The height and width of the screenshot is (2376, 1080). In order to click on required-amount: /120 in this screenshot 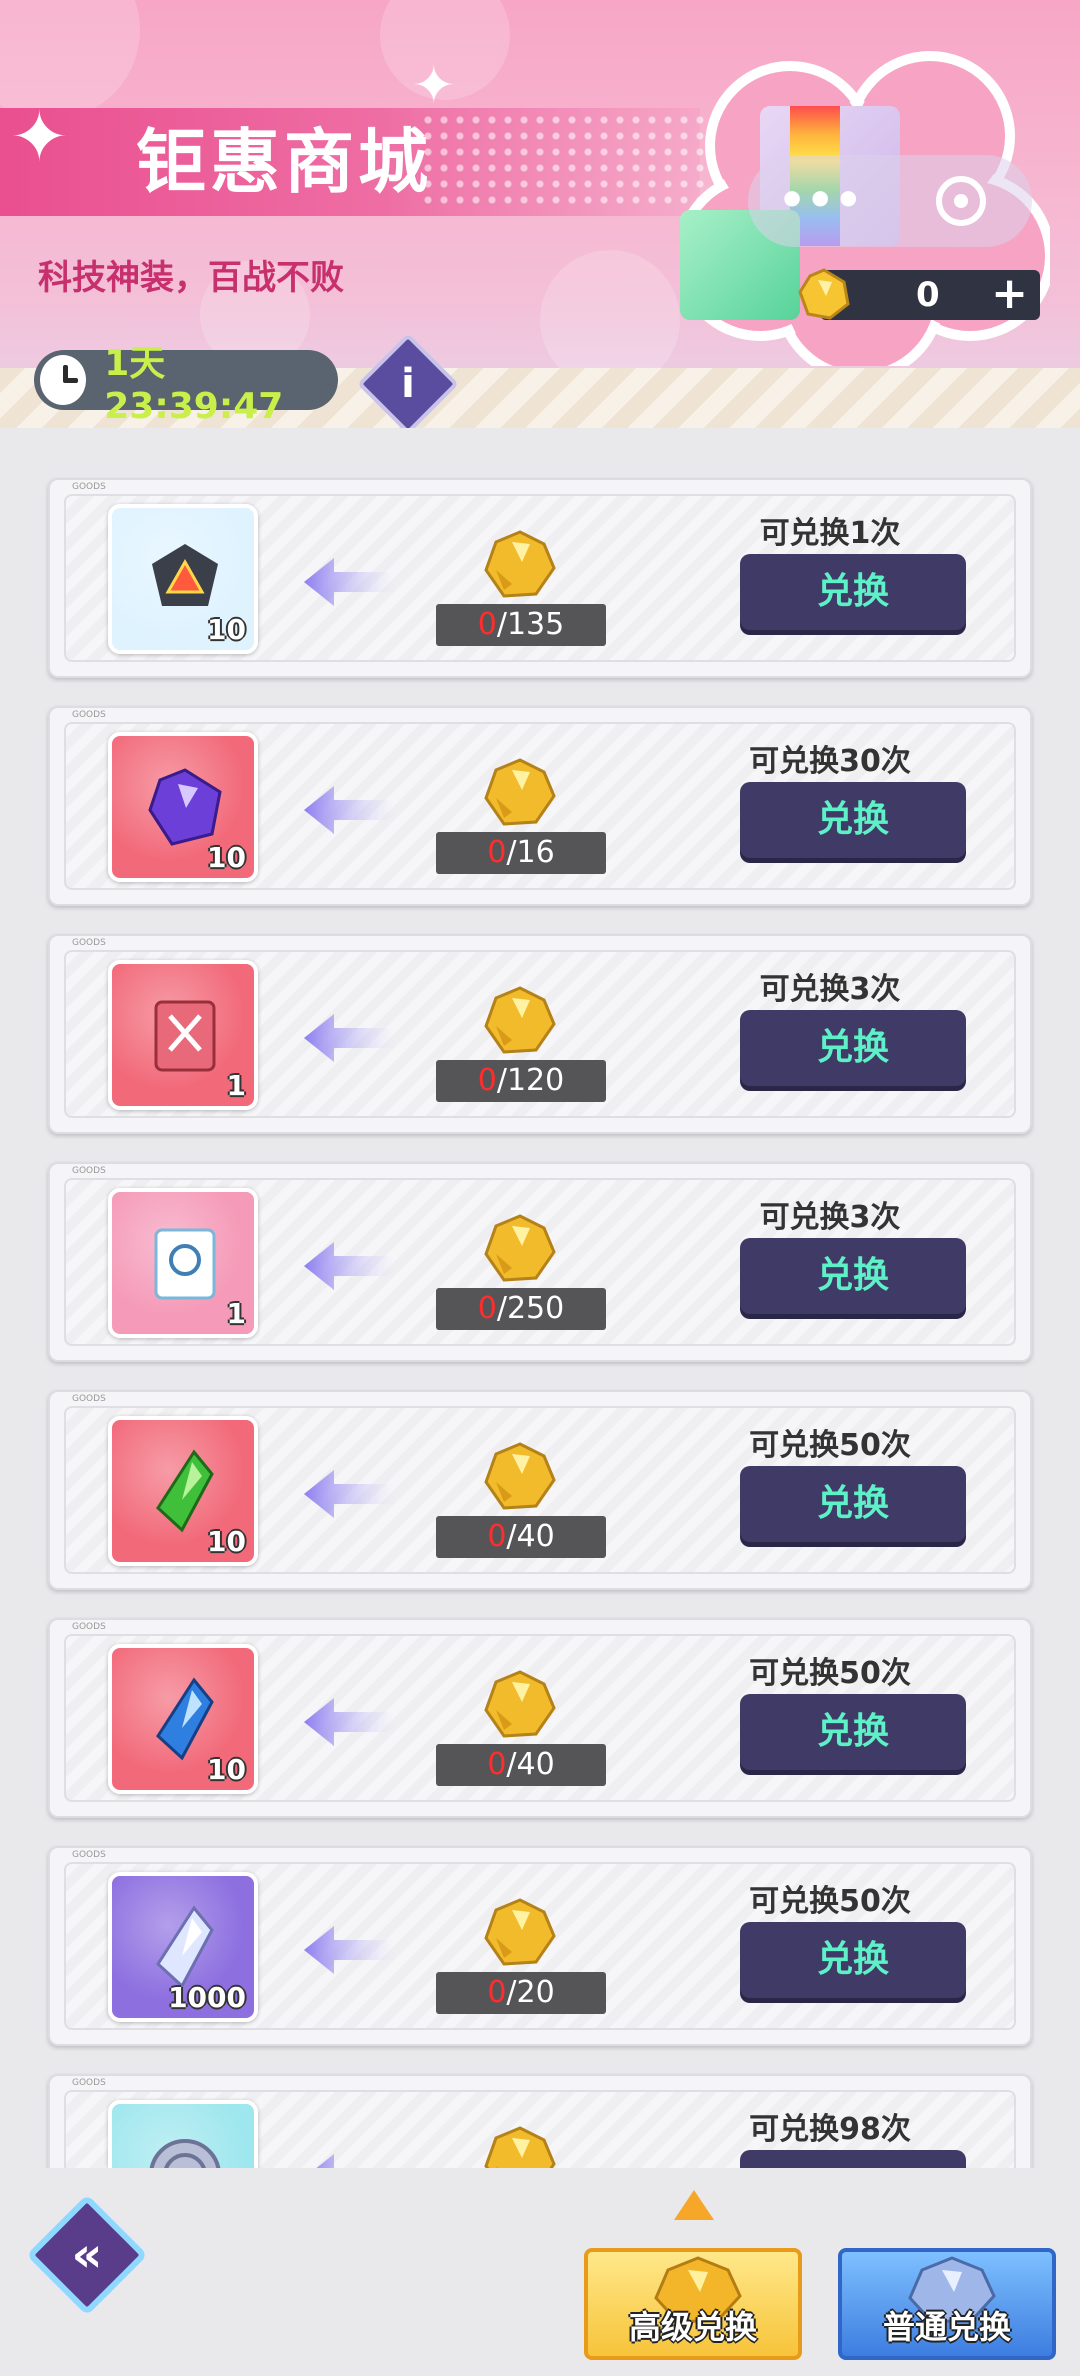, I will do `click(530, 1080)`.